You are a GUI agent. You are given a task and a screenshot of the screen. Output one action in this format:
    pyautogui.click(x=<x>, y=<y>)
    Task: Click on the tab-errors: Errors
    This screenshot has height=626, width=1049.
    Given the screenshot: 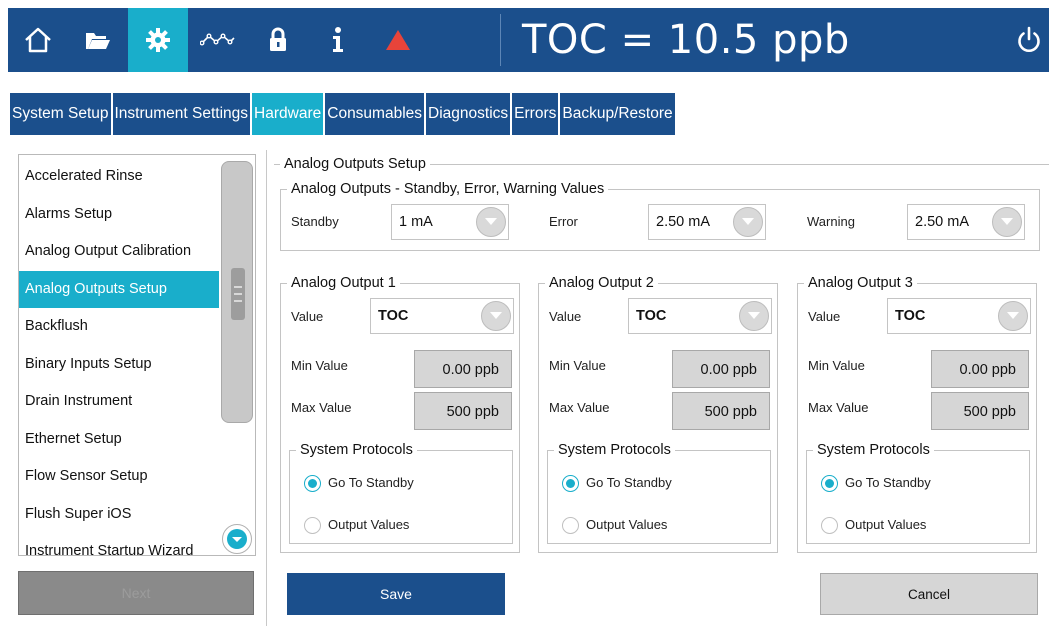 What is the action you would take?
    pyautogui.click(x=536, y=114)
    